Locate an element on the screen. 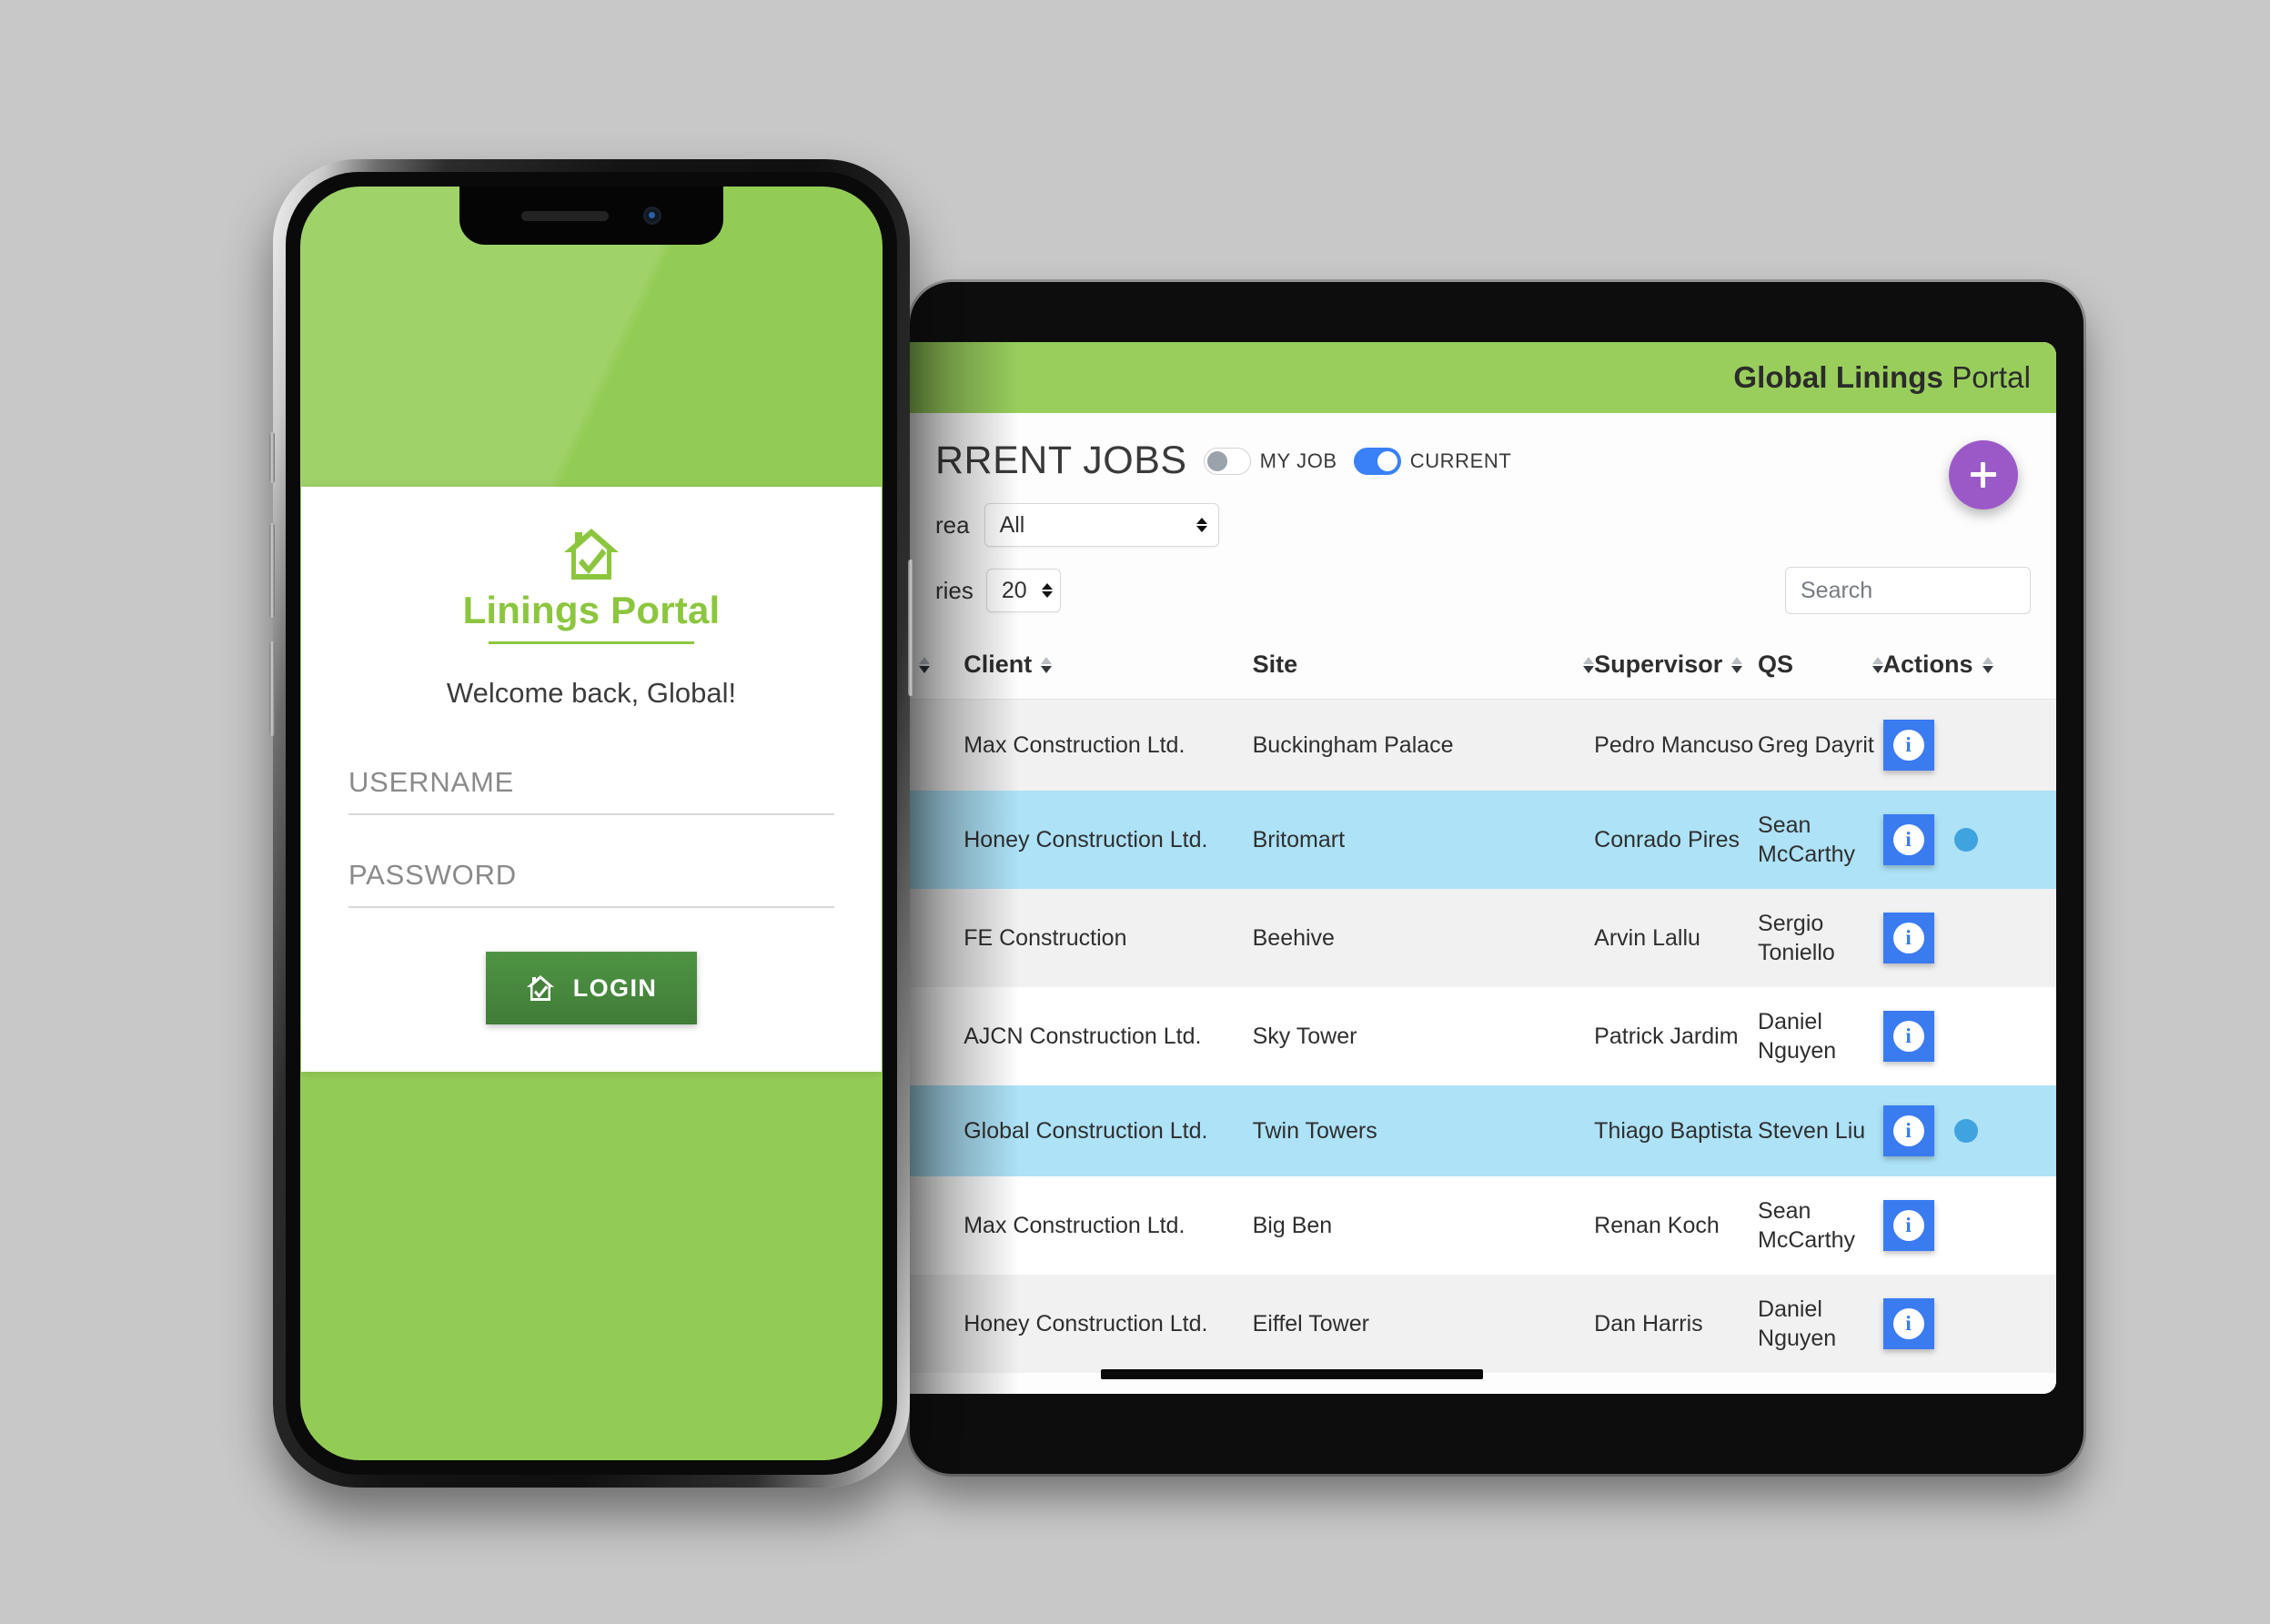  phone-power-button is located at coordinates (910, 628).